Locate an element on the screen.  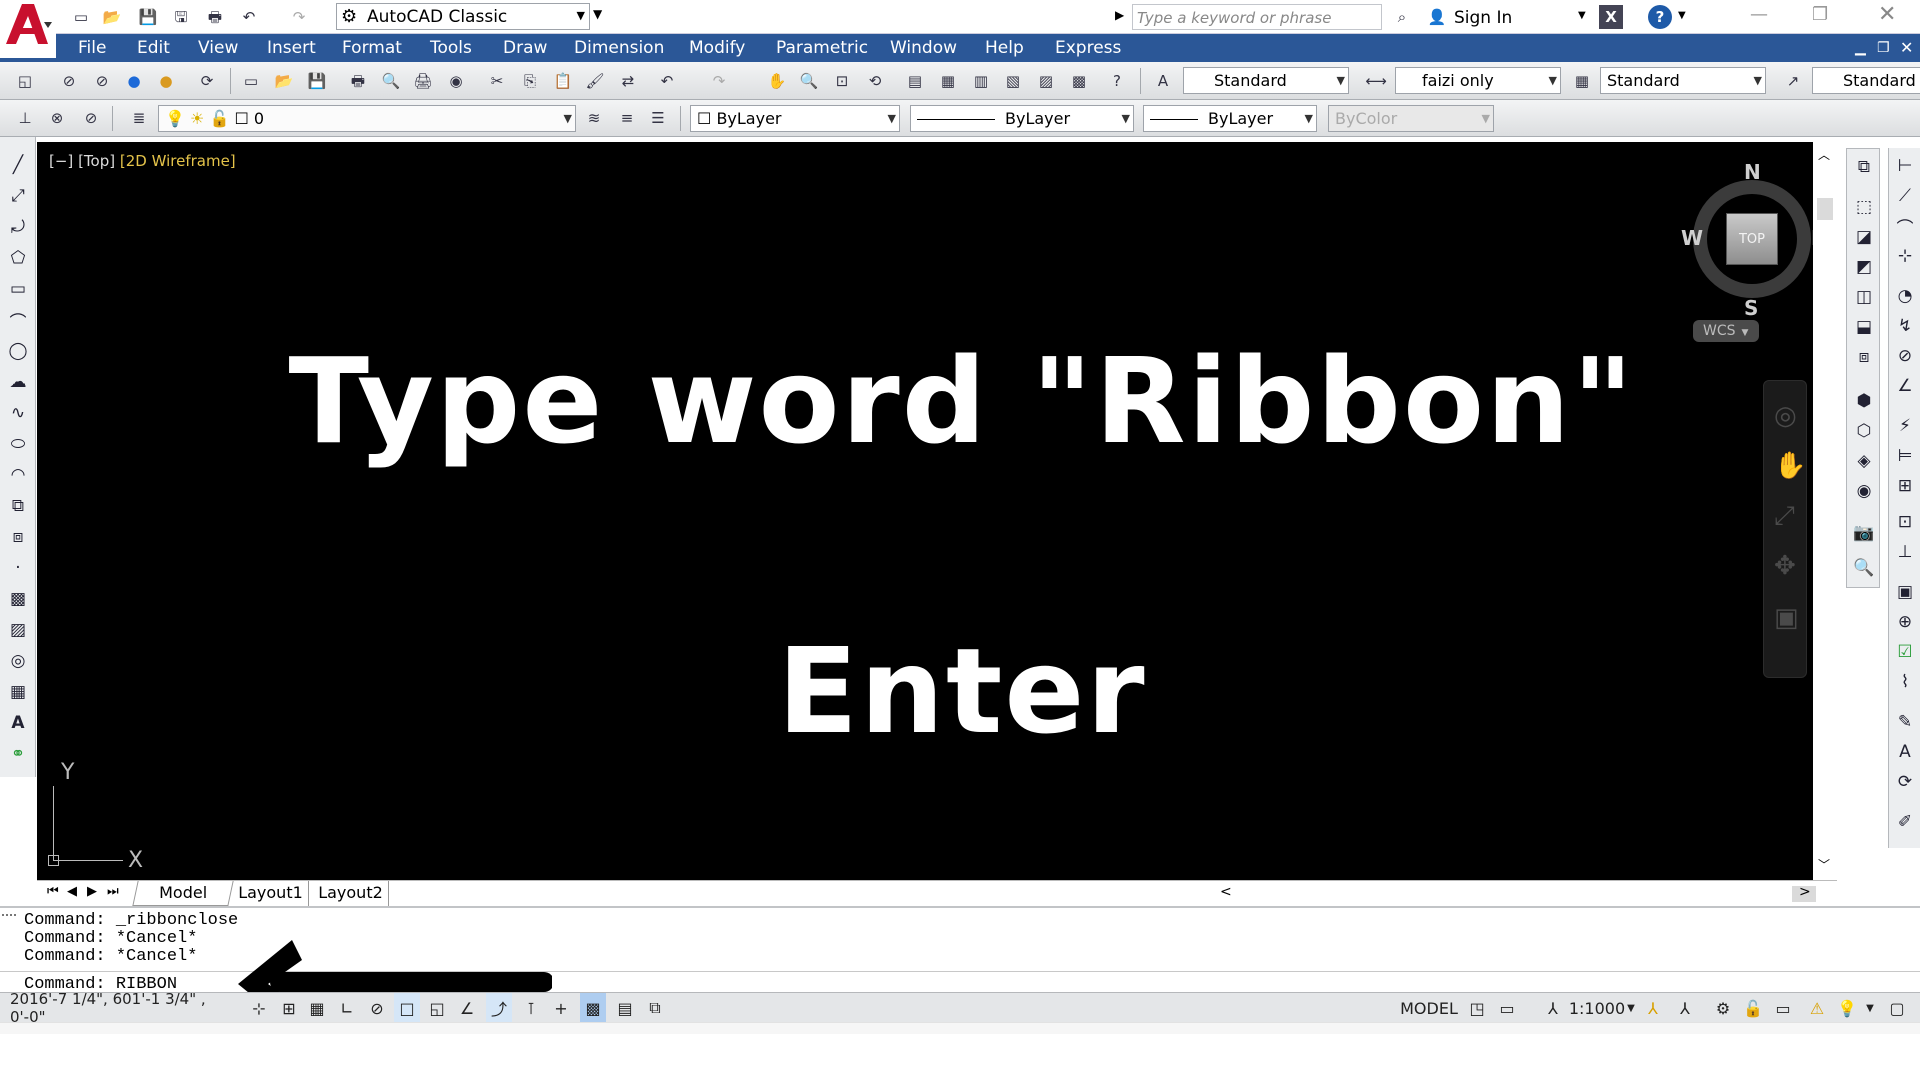
sign-in-link: Sign In is located at coordinates (1483, 18).